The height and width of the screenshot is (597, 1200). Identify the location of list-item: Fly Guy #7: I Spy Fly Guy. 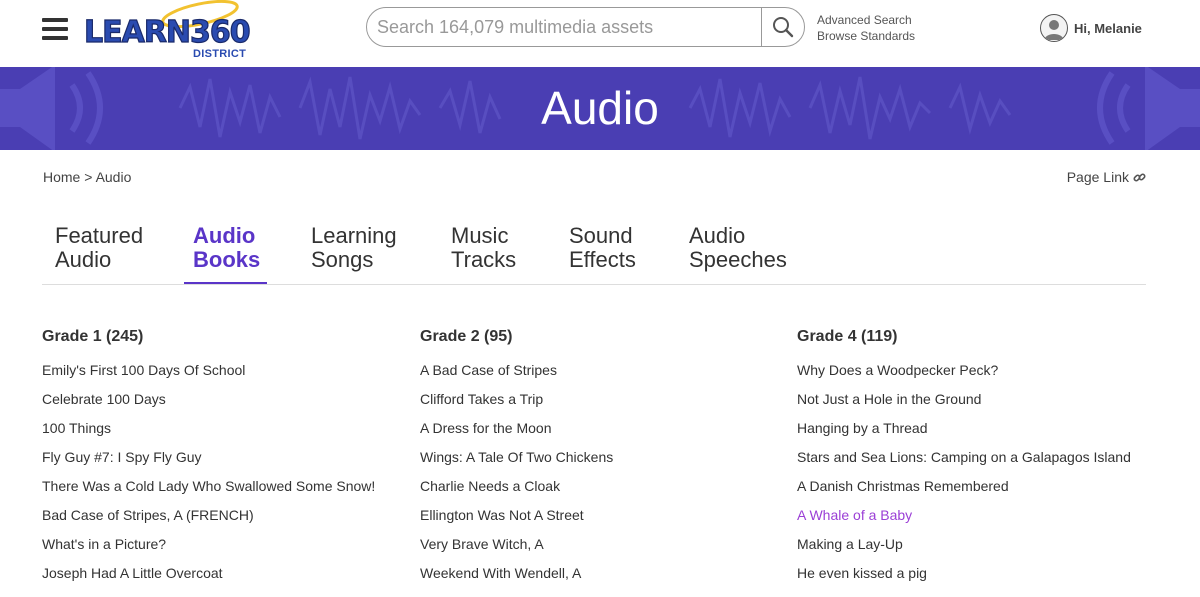
(208, 462).